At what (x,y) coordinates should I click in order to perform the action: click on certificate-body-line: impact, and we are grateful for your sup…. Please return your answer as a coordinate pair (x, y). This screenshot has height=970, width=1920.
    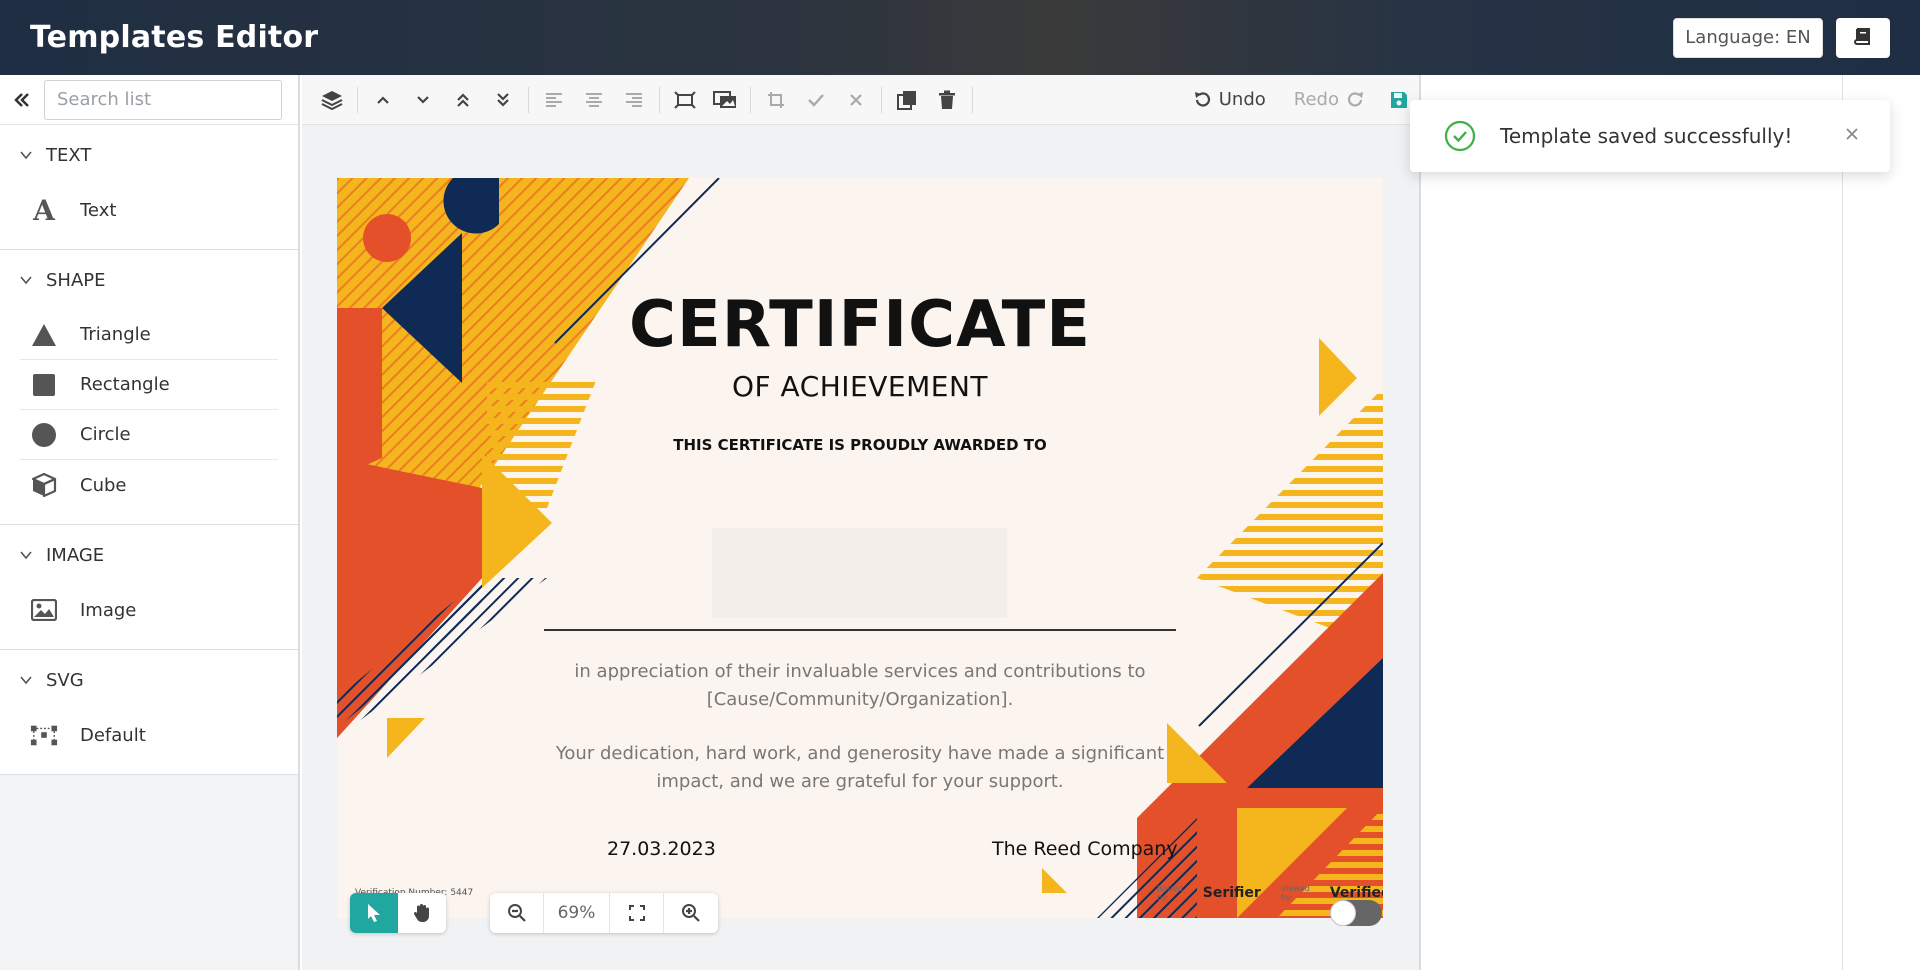
    Looking at the image, I should click on (860, 782).